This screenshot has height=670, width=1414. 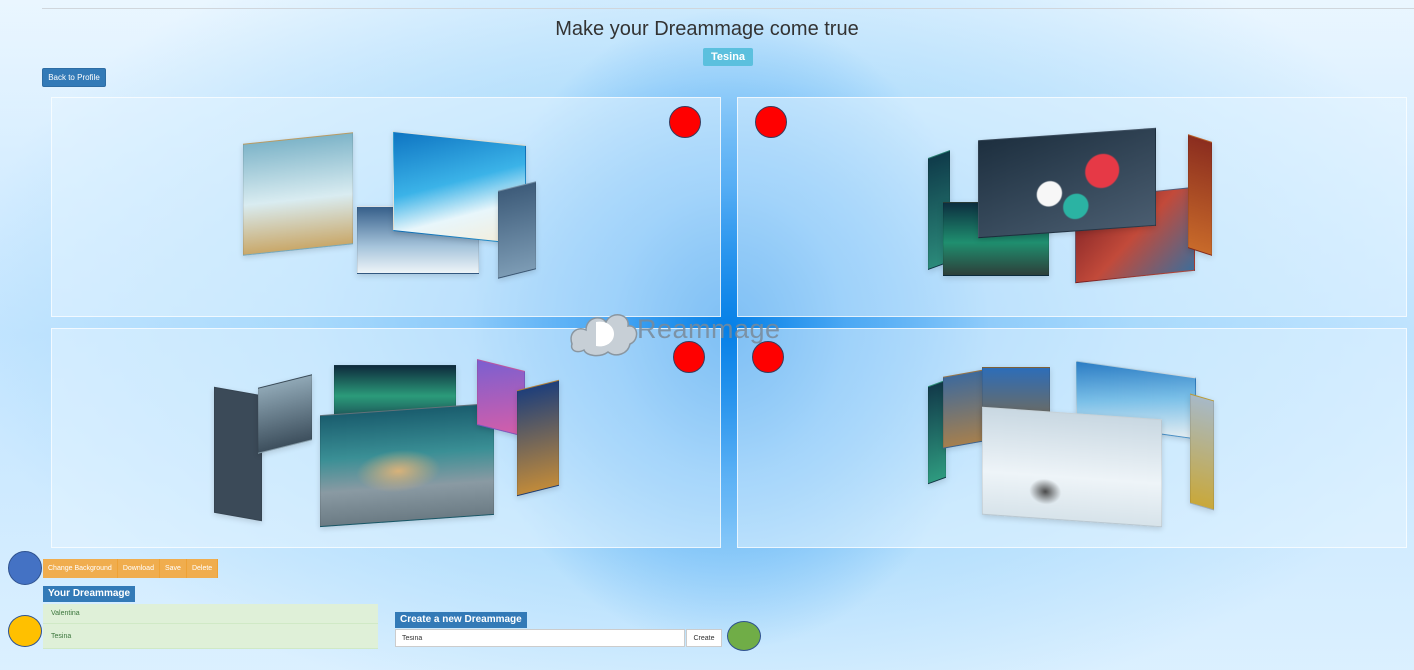 I want to click on beach-photo, so click(x=298, y=194).